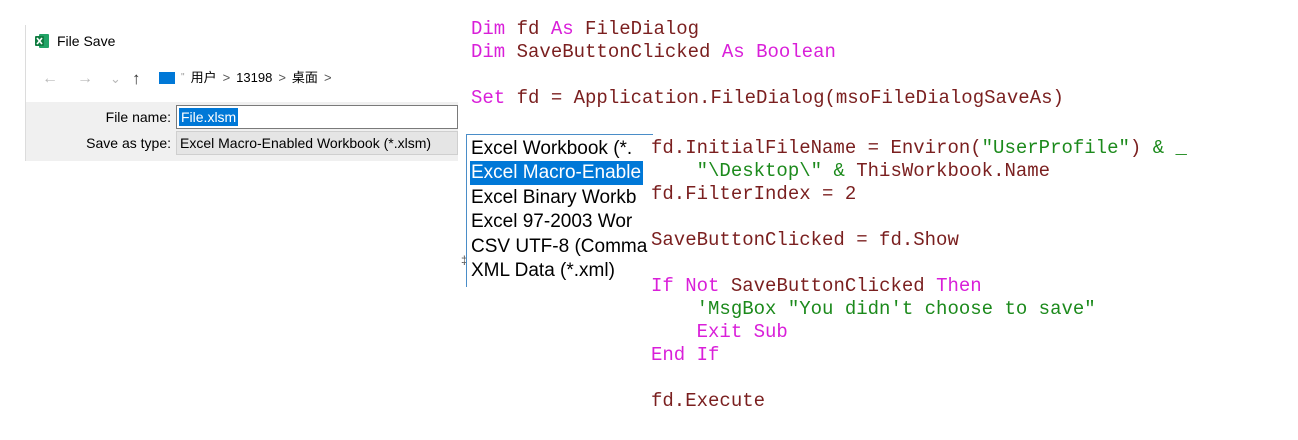 The image size is (1298, 440). I want to click on address-bar: " 用户 >13198 > 桌面 >, so click(308, 78).